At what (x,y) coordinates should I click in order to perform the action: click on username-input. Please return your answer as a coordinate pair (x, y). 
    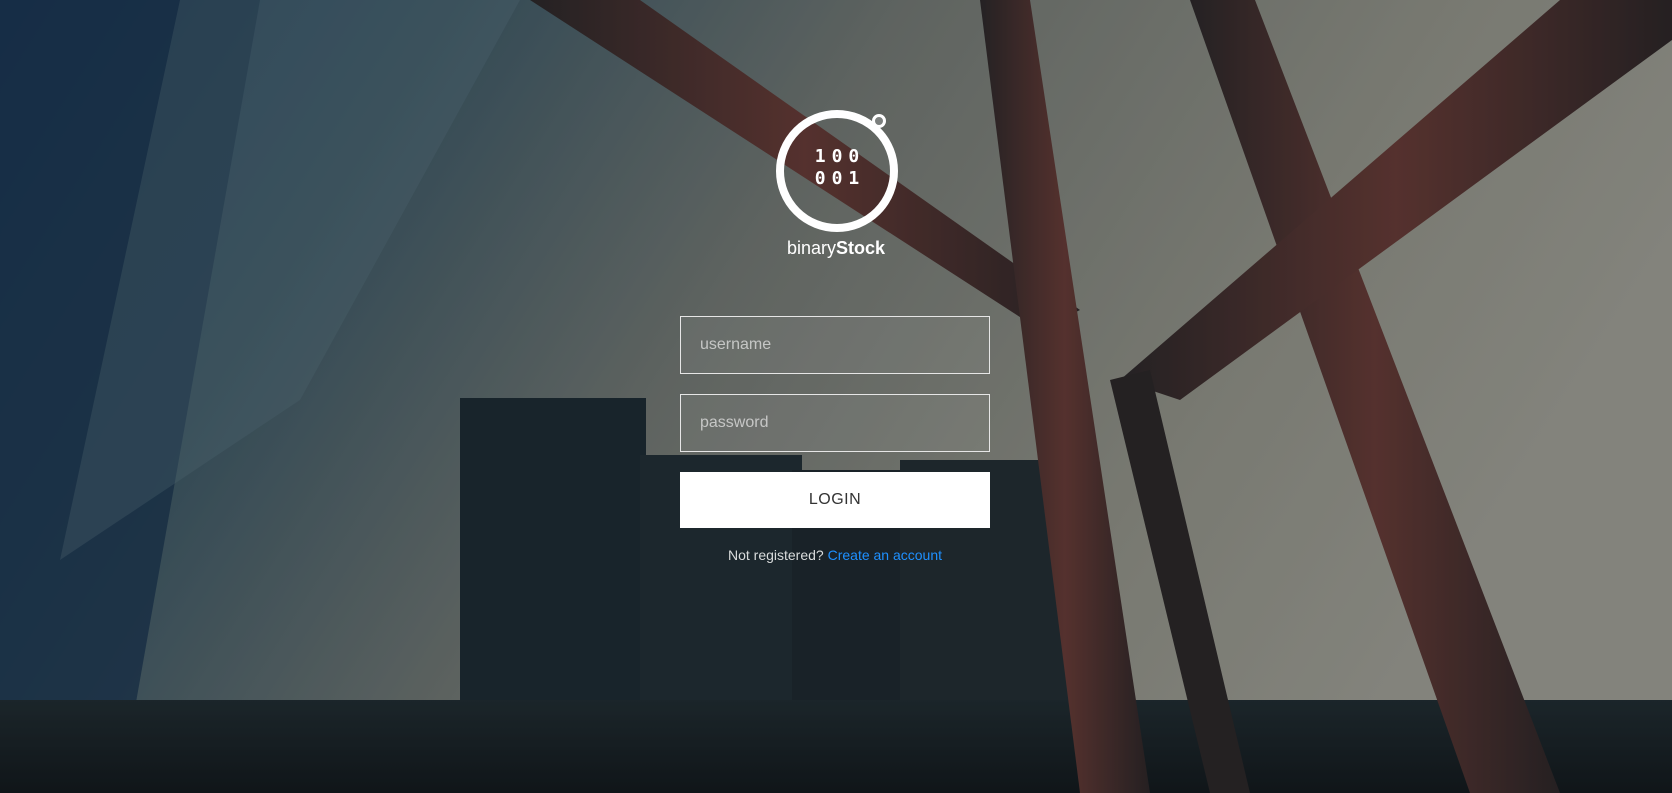
    Looking at the image, I should click on (835, 345).